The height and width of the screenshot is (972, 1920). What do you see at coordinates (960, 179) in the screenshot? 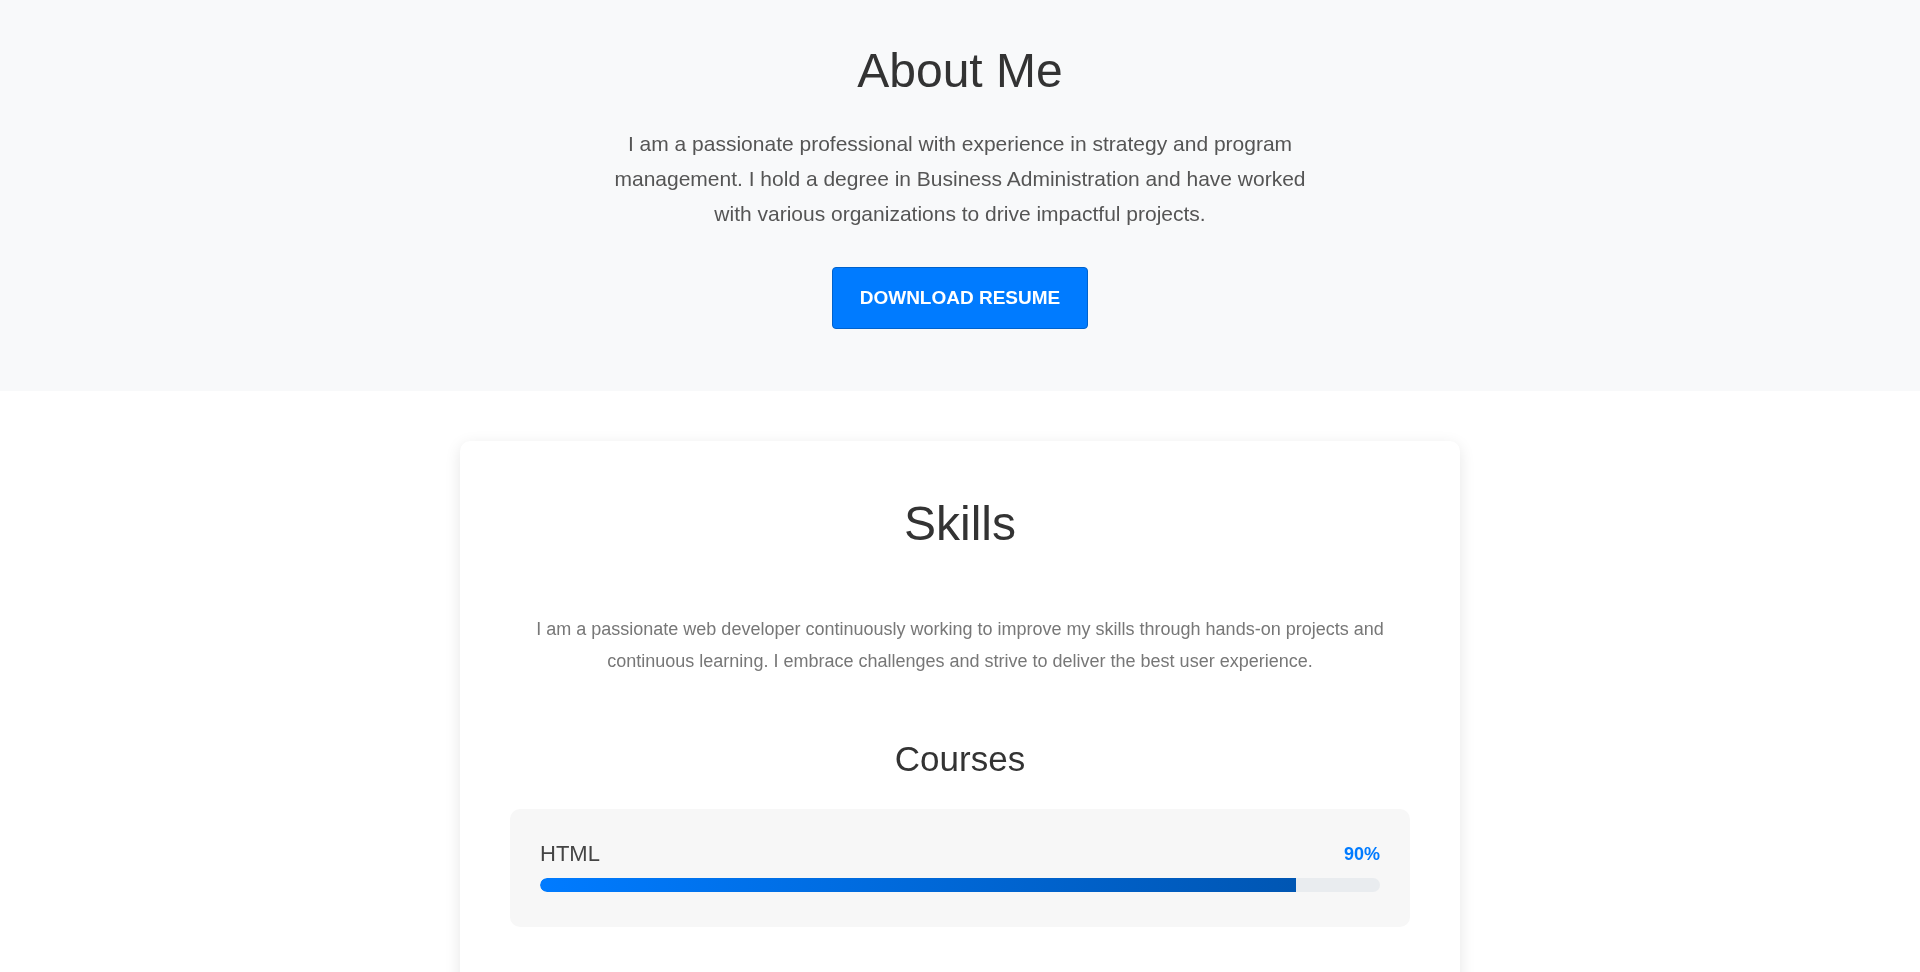
I see `about-paragraph: I am a passionate professional with experience in strategy and program management. I hold a degree in Business Administration and have worked with various organizations to drive impactful projects.` at bounding box center [960, 179].